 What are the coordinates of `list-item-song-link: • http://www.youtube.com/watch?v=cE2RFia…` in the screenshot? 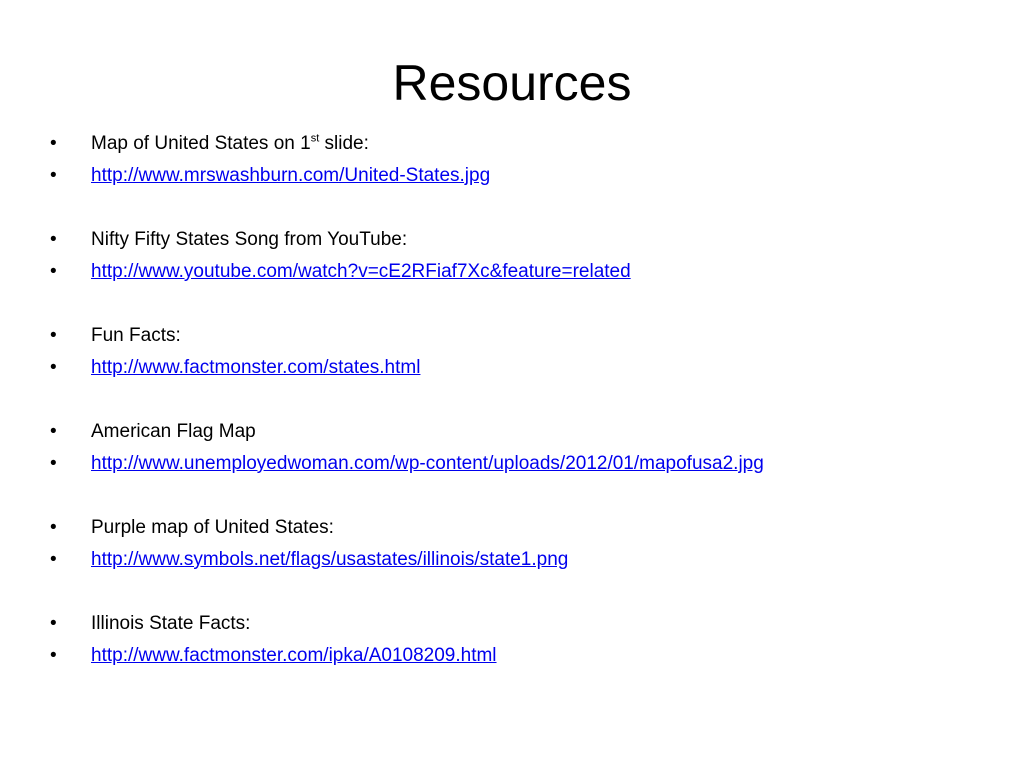 It's located at (515, 272).